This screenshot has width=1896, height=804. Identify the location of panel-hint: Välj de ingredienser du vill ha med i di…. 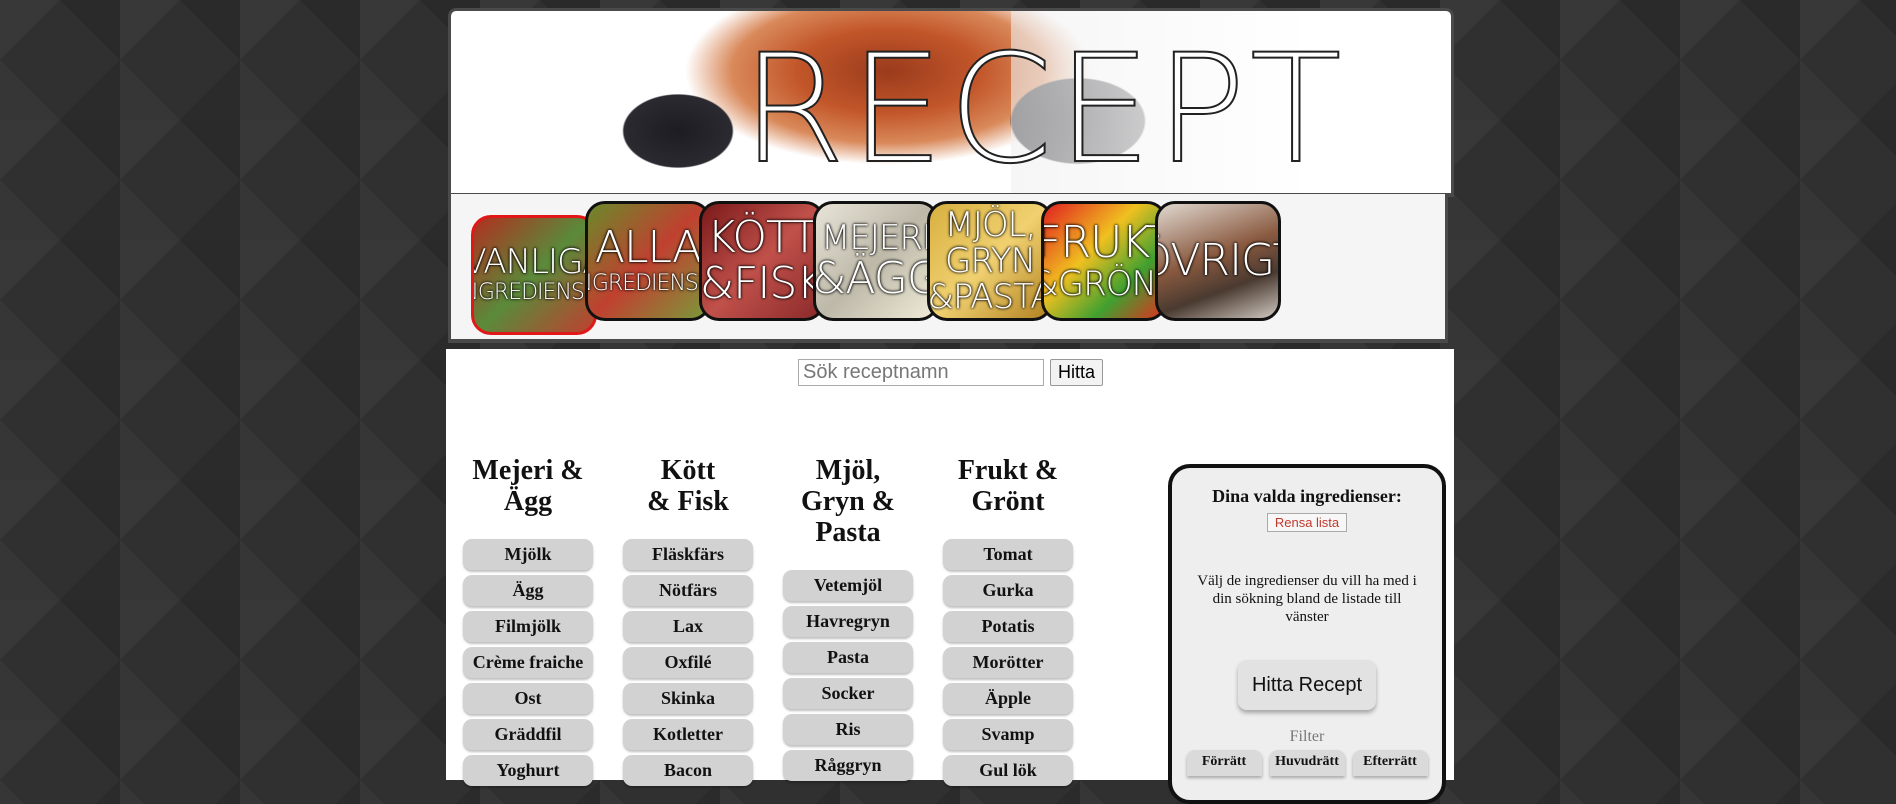
(1307, 599).